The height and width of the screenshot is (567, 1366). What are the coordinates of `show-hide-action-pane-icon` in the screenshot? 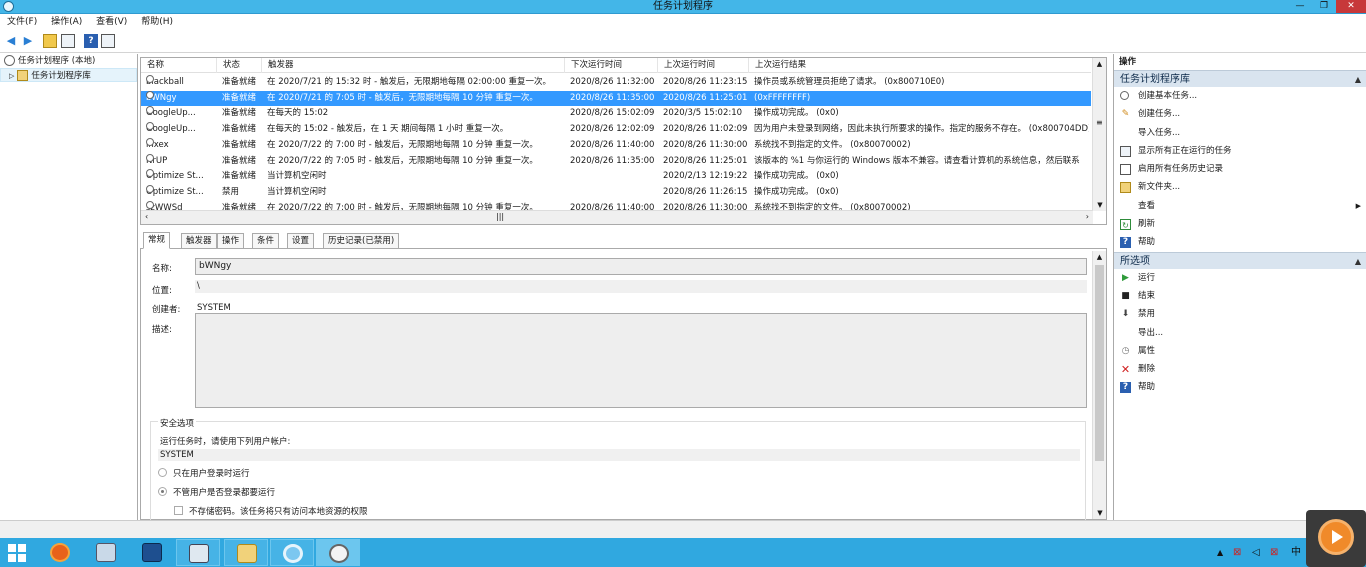 It's located at (108, 41).